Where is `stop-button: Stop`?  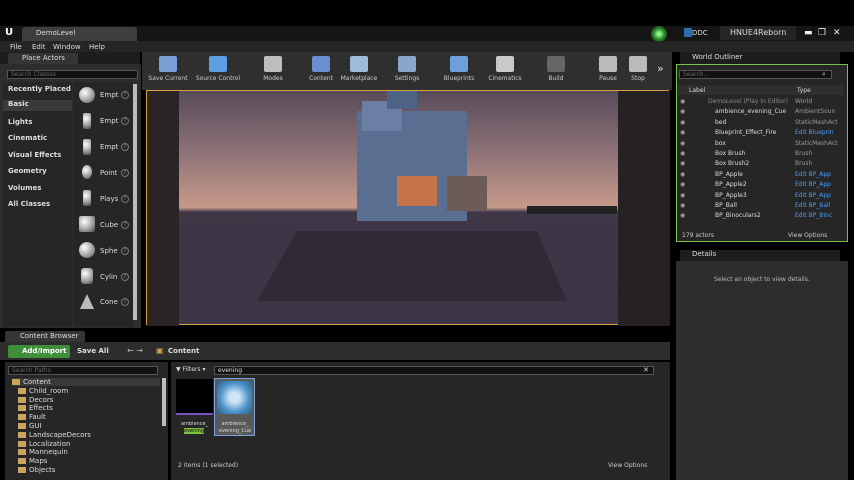
stop-button: Stop is located at coordinates (638, 69).